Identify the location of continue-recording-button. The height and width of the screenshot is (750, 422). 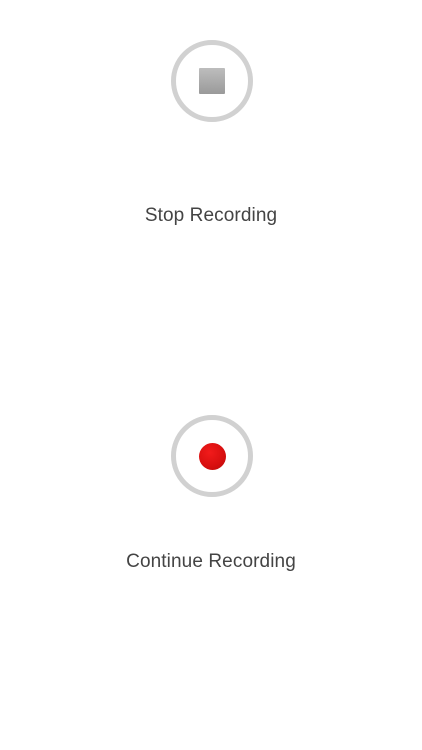
(212, 456).